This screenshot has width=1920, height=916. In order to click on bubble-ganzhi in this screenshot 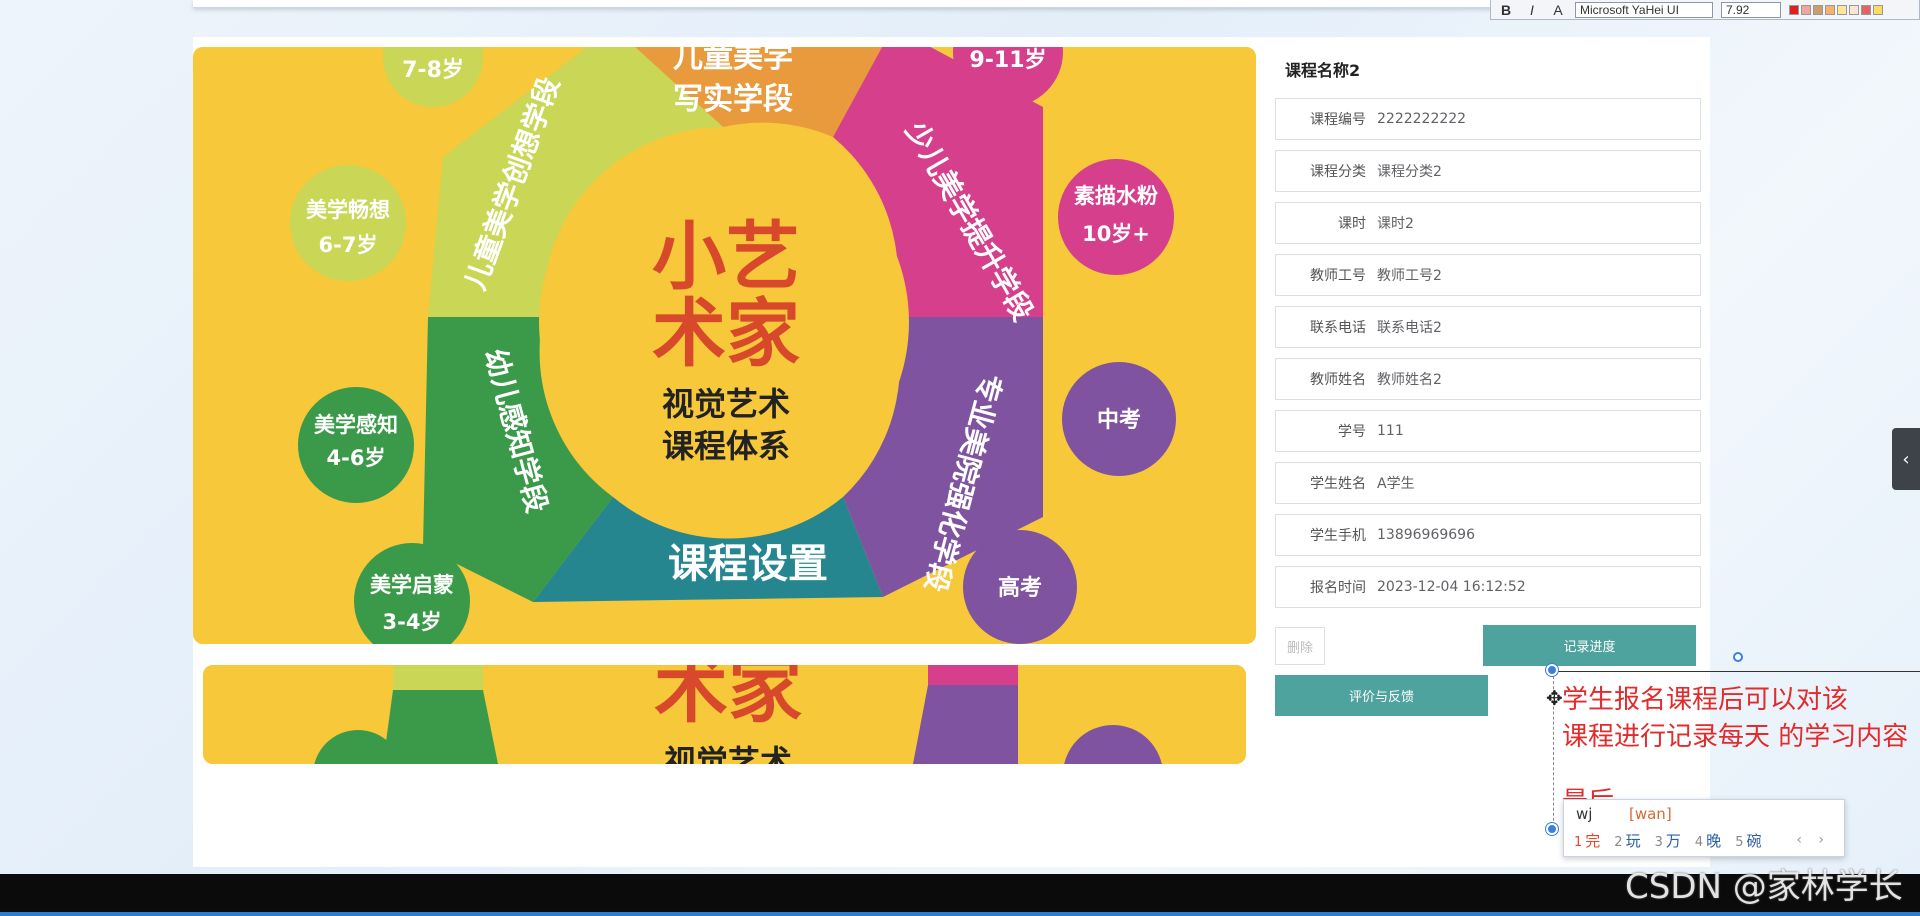, I will do `click(356, 445)`.